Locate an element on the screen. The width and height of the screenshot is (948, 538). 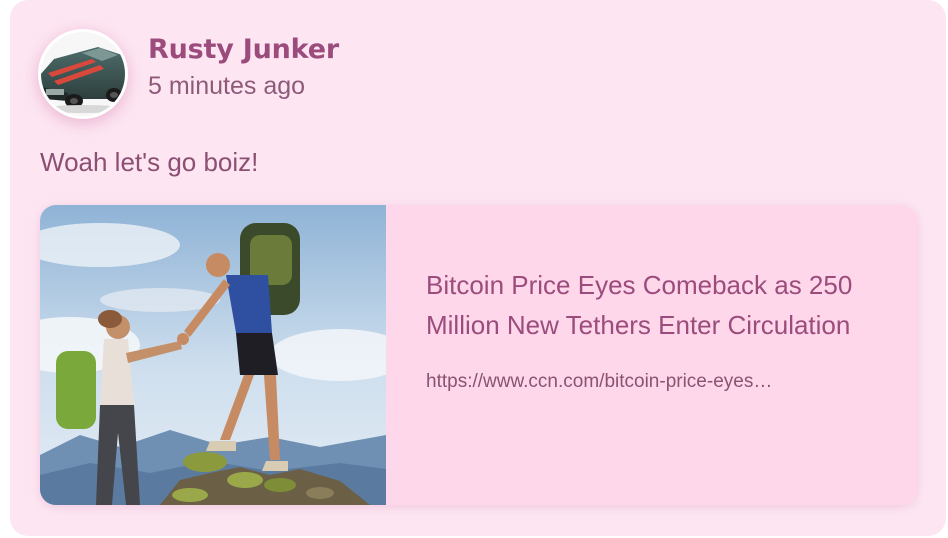
author-block: Rusty Junker 5 minutes ago is located at coordinates (243, 67).